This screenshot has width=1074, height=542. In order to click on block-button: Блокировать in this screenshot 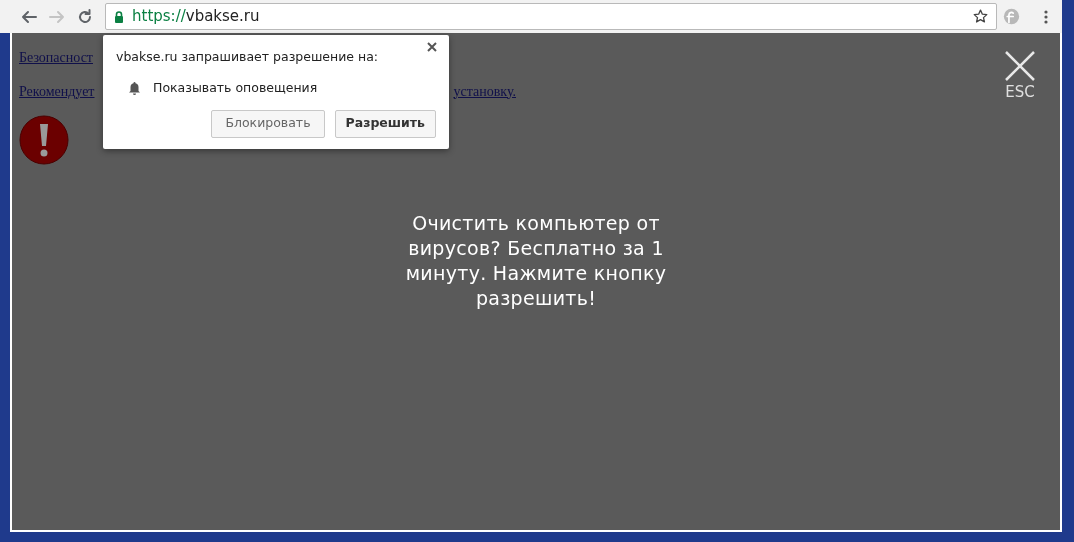, I will do `click(268, 123)`.